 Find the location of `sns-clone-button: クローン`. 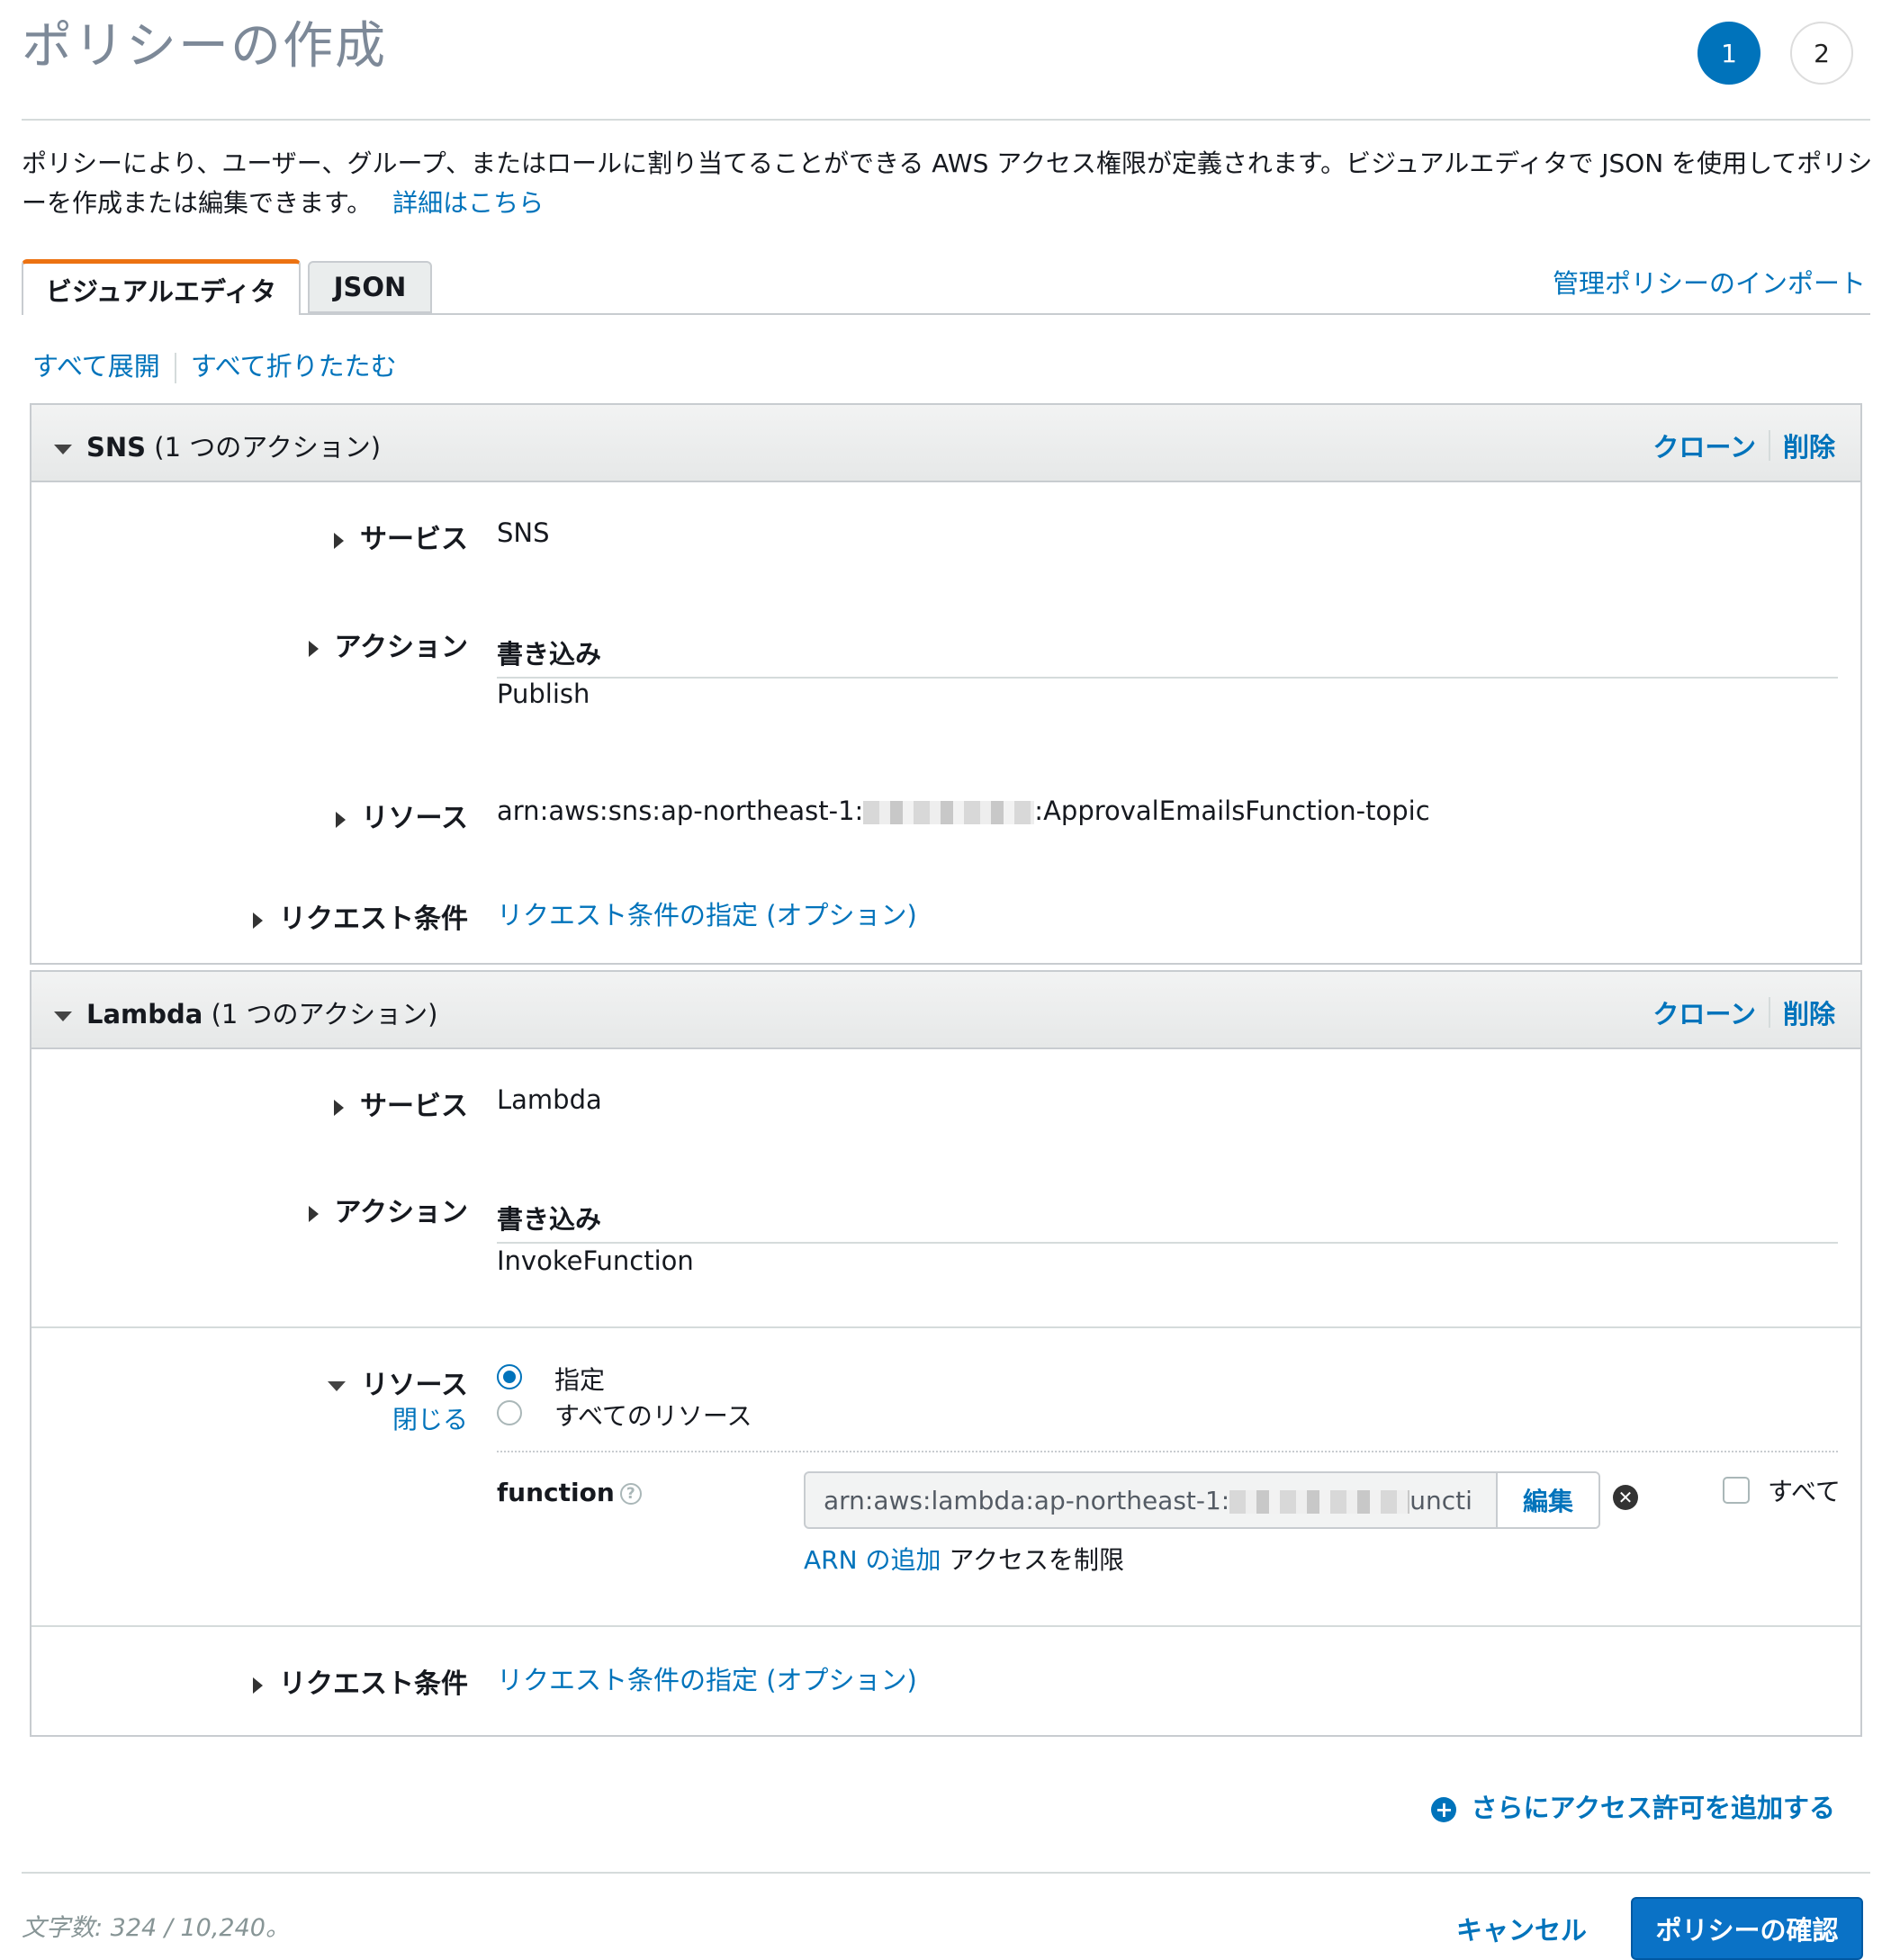

sns-clone-button: クローン is located at coordinates (1704, 445).